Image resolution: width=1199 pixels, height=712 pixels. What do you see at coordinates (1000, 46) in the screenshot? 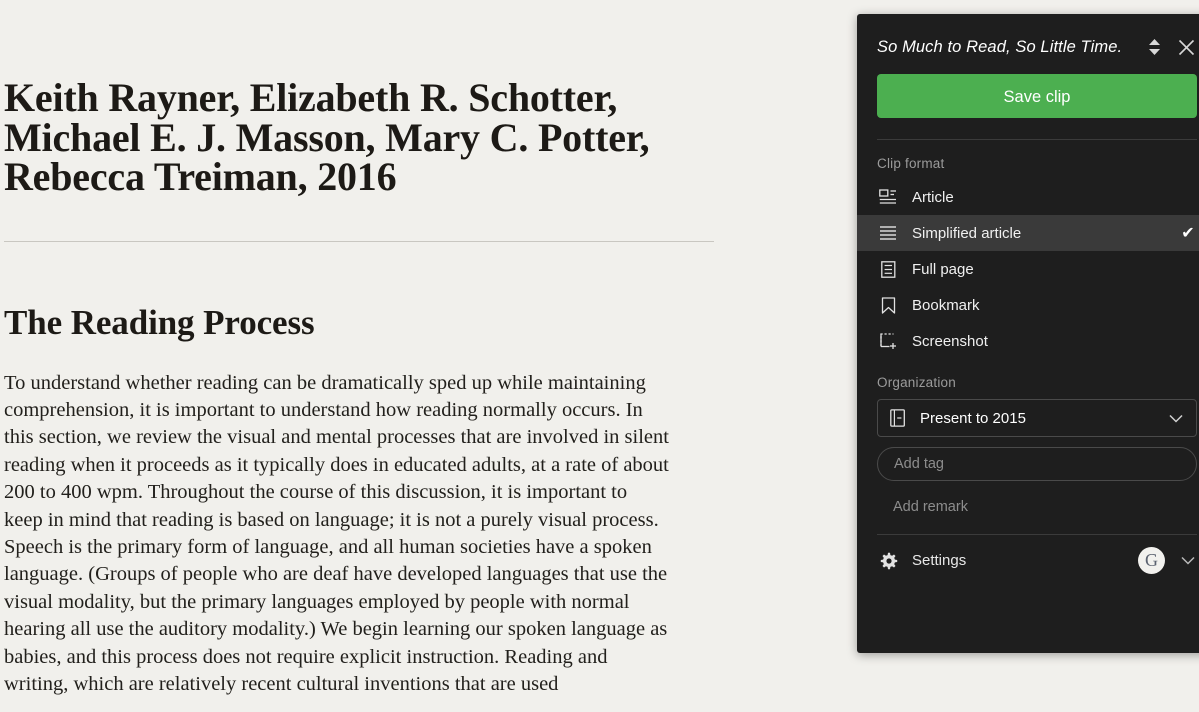
I see `clip-title: So Much to Read, So Little Time.` at bounding box center [1000, 46].